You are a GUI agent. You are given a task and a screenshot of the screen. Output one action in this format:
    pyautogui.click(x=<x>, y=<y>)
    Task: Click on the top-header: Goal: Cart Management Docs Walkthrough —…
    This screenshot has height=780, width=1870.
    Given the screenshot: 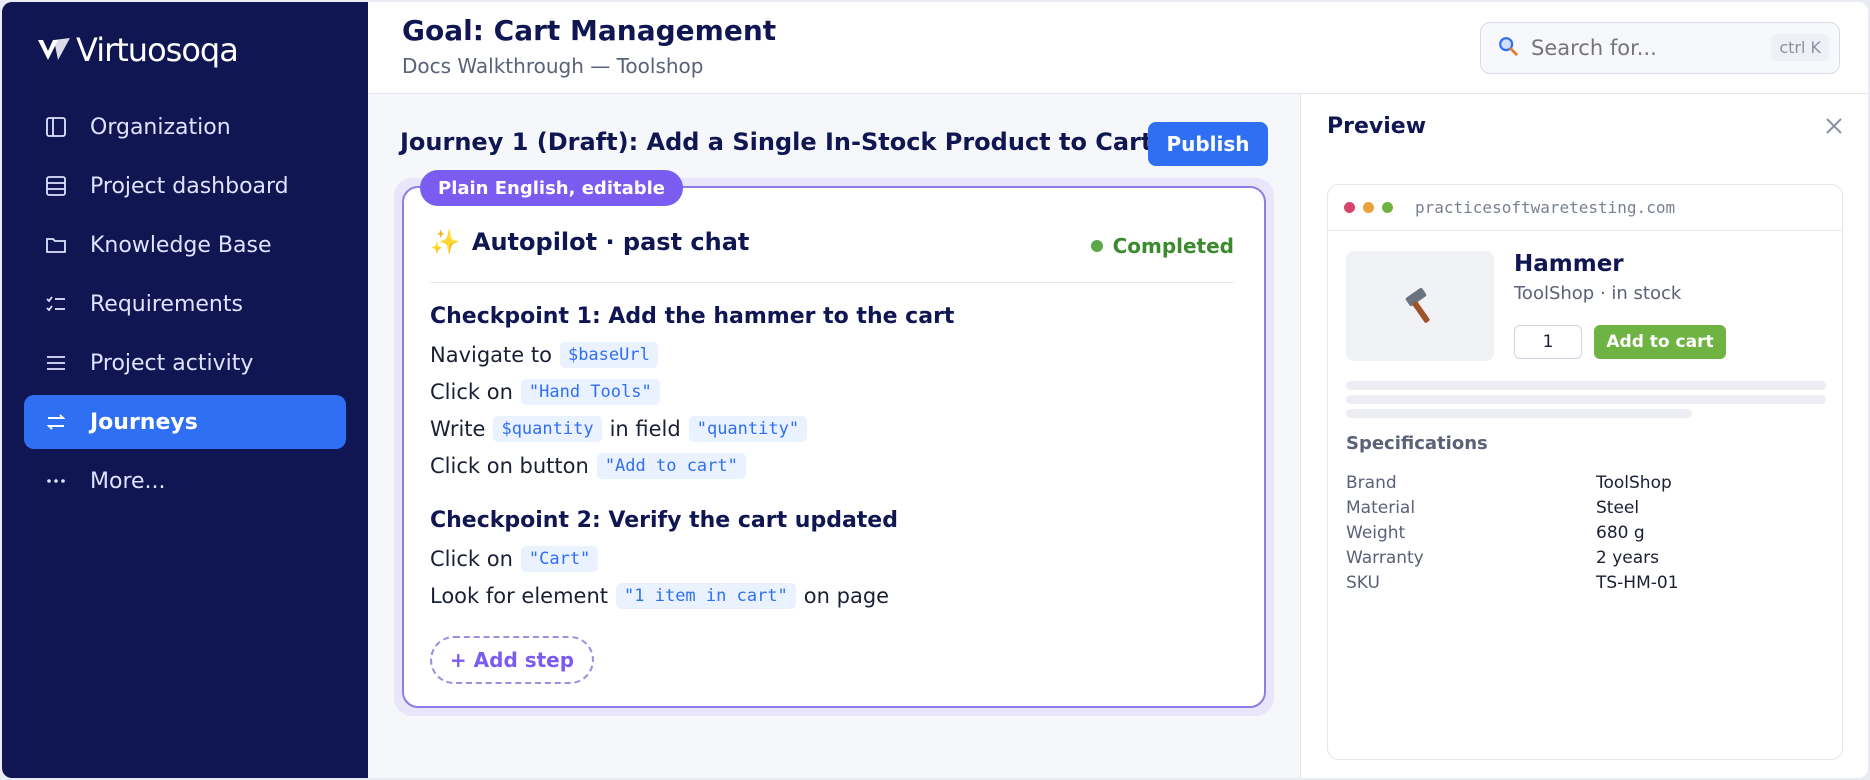 What is the action you would take?
    pyautogui.click(x=1118, y=48)
    